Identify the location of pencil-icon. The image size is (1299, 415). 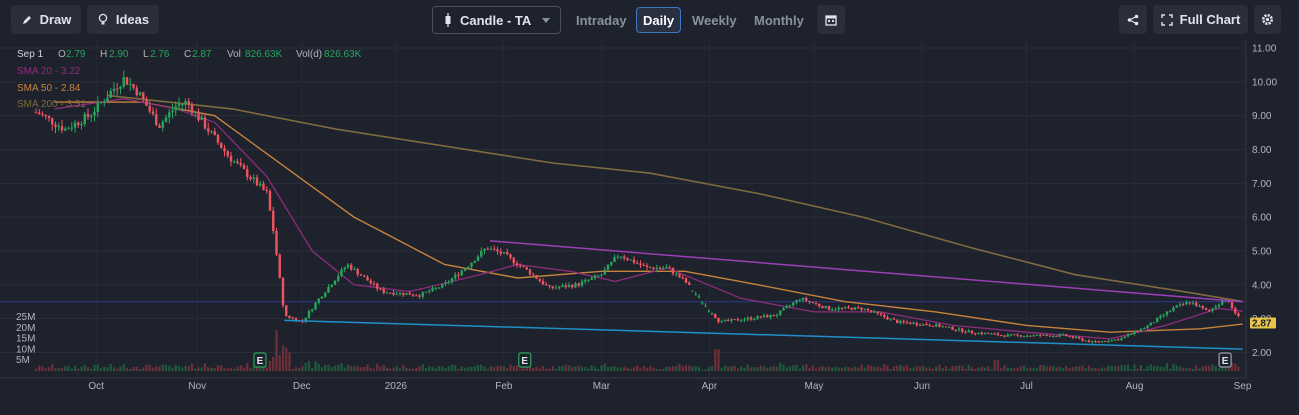
(26, 19).